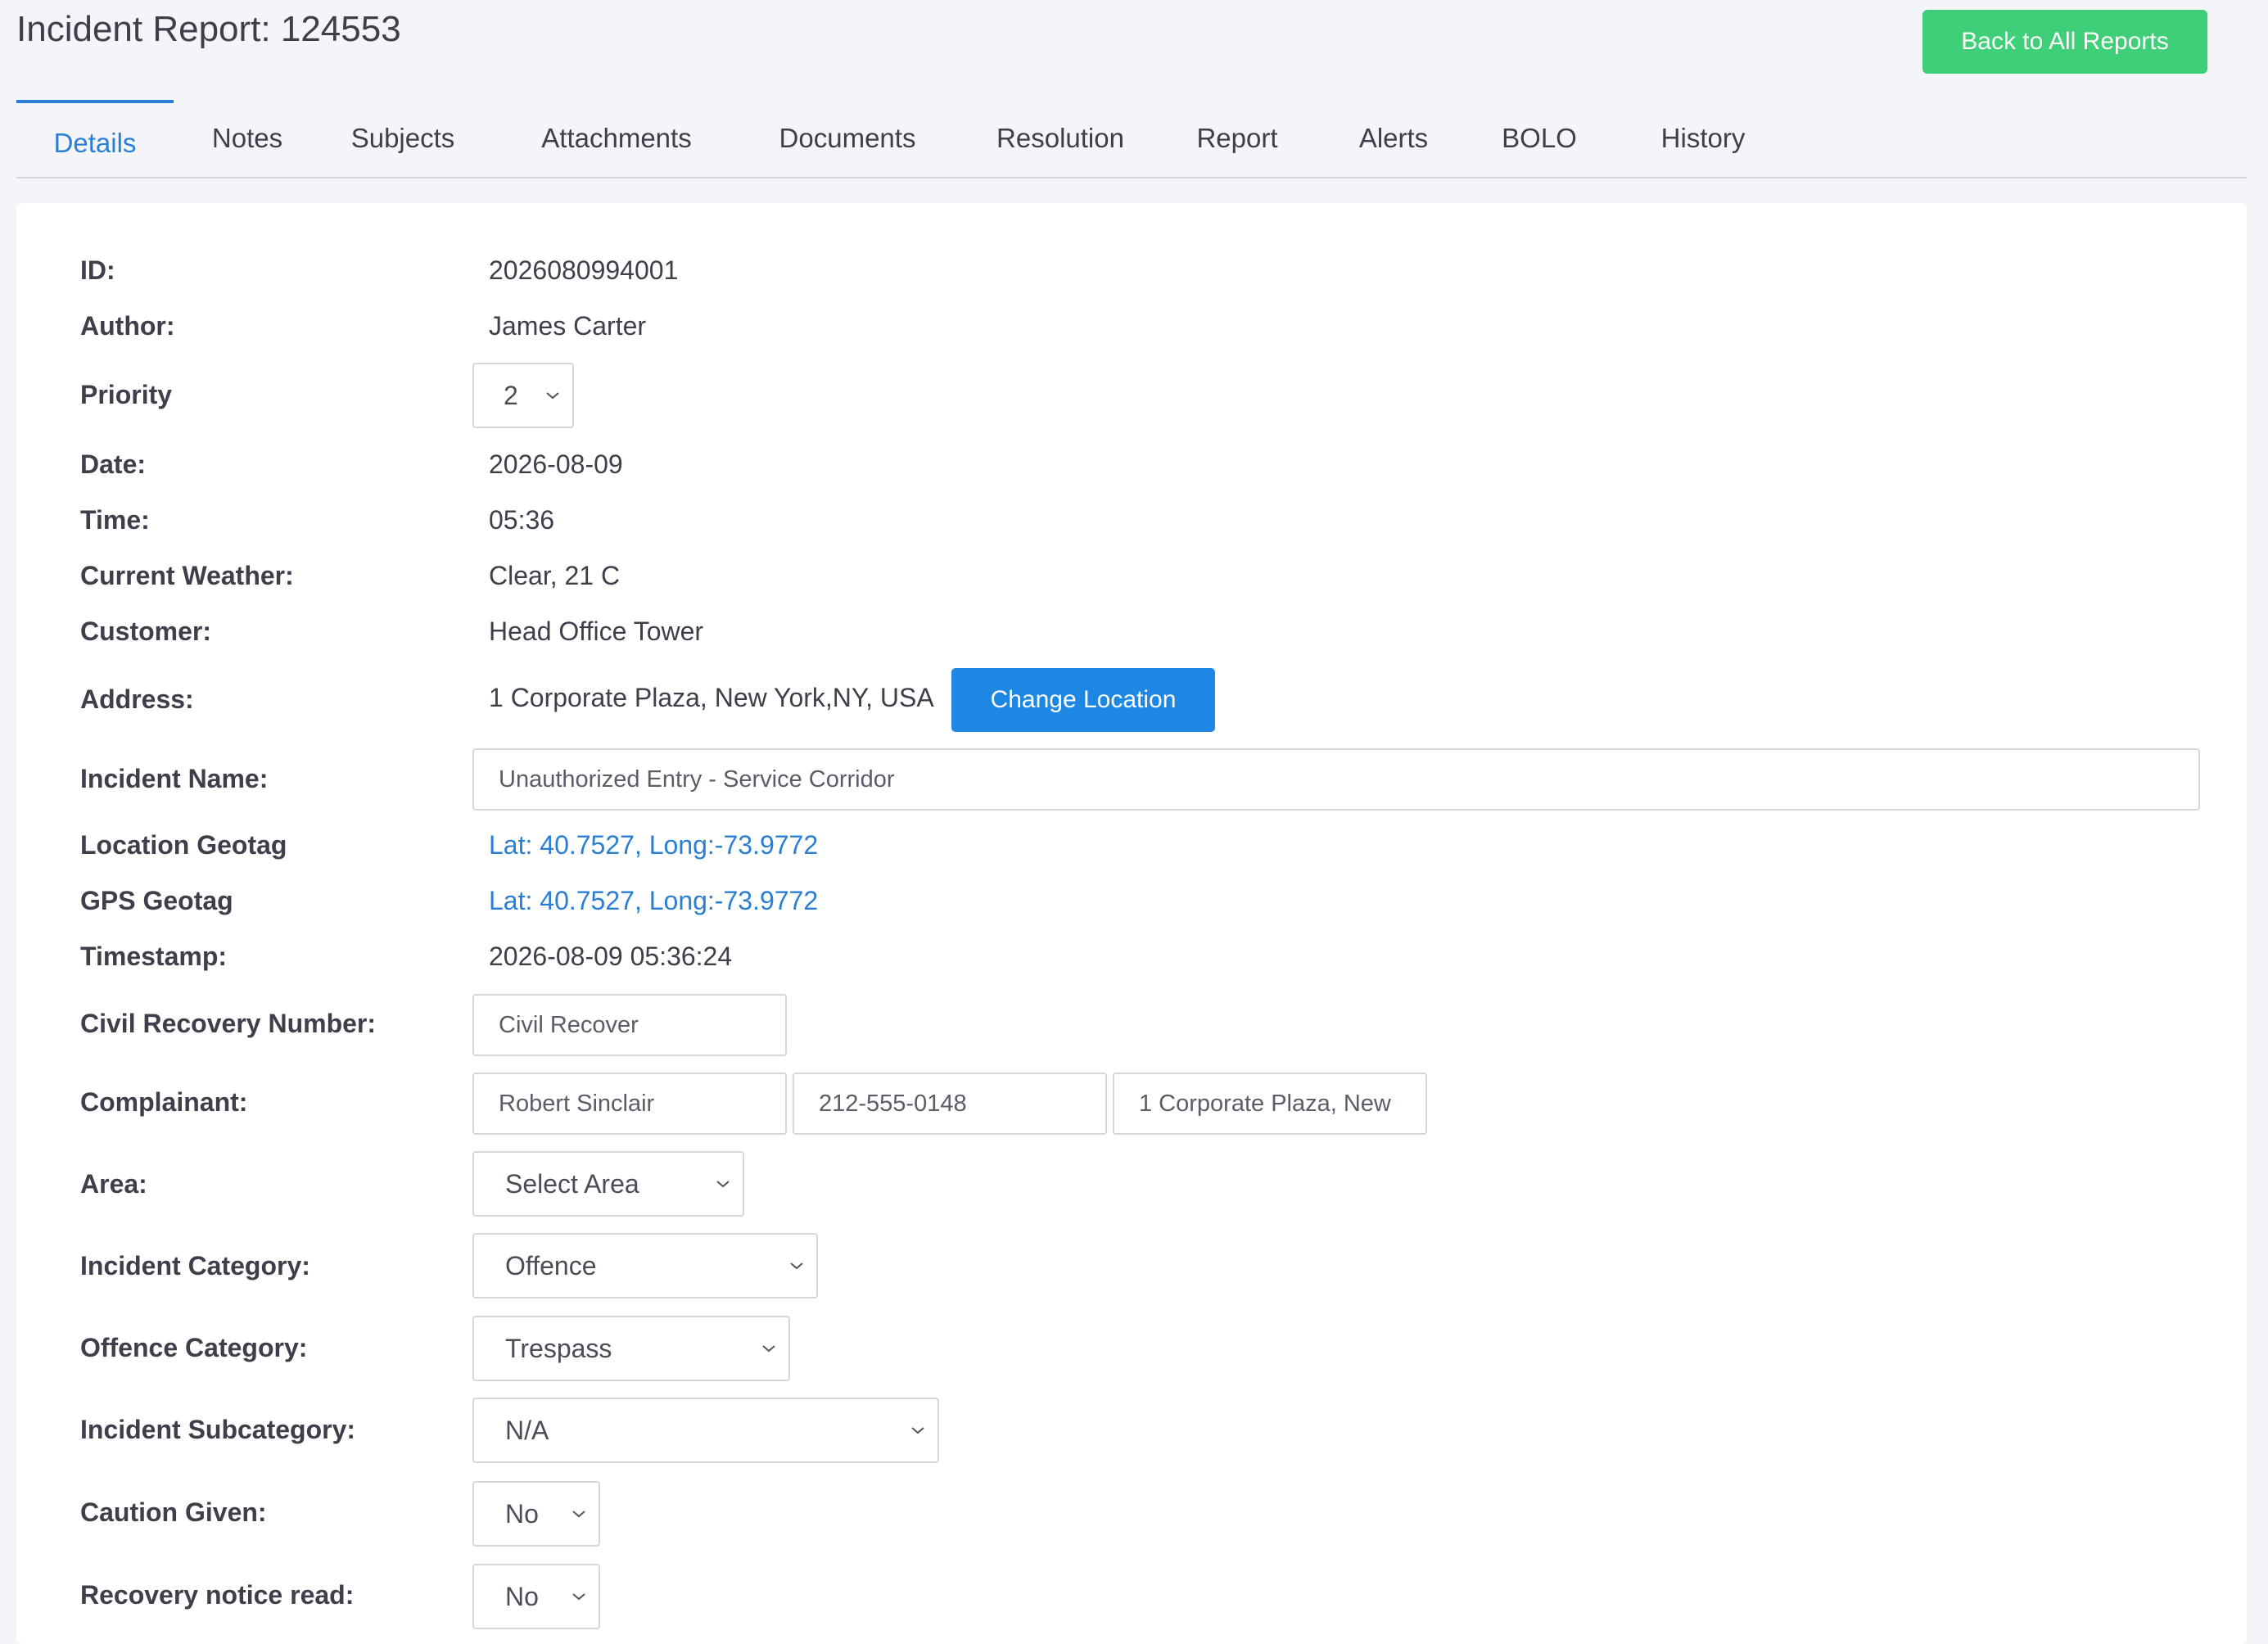 Image resolution: width=2268 pixels, height=1644 pixels. I want to click on incident-category-label: Incident Category:, so click(195, 1266).